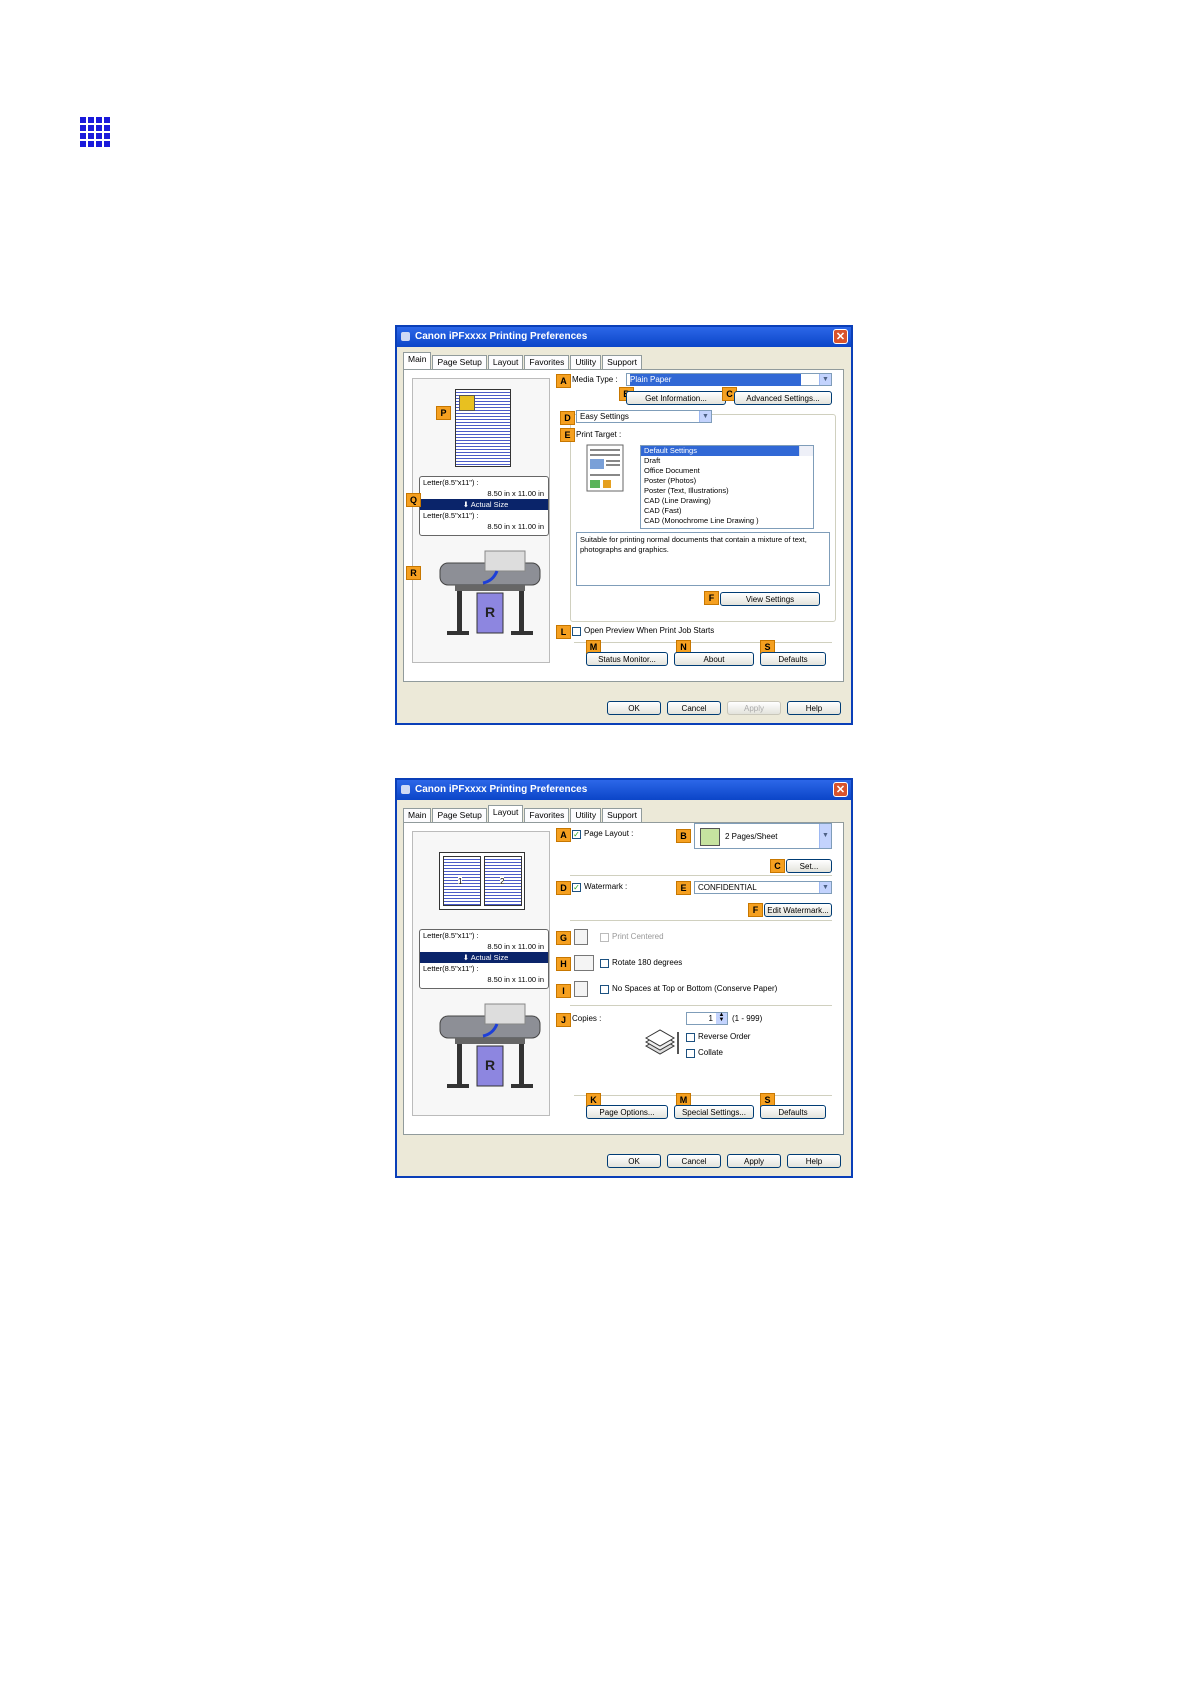  I want to click on open-preview-checkbox, so click(576, 631).